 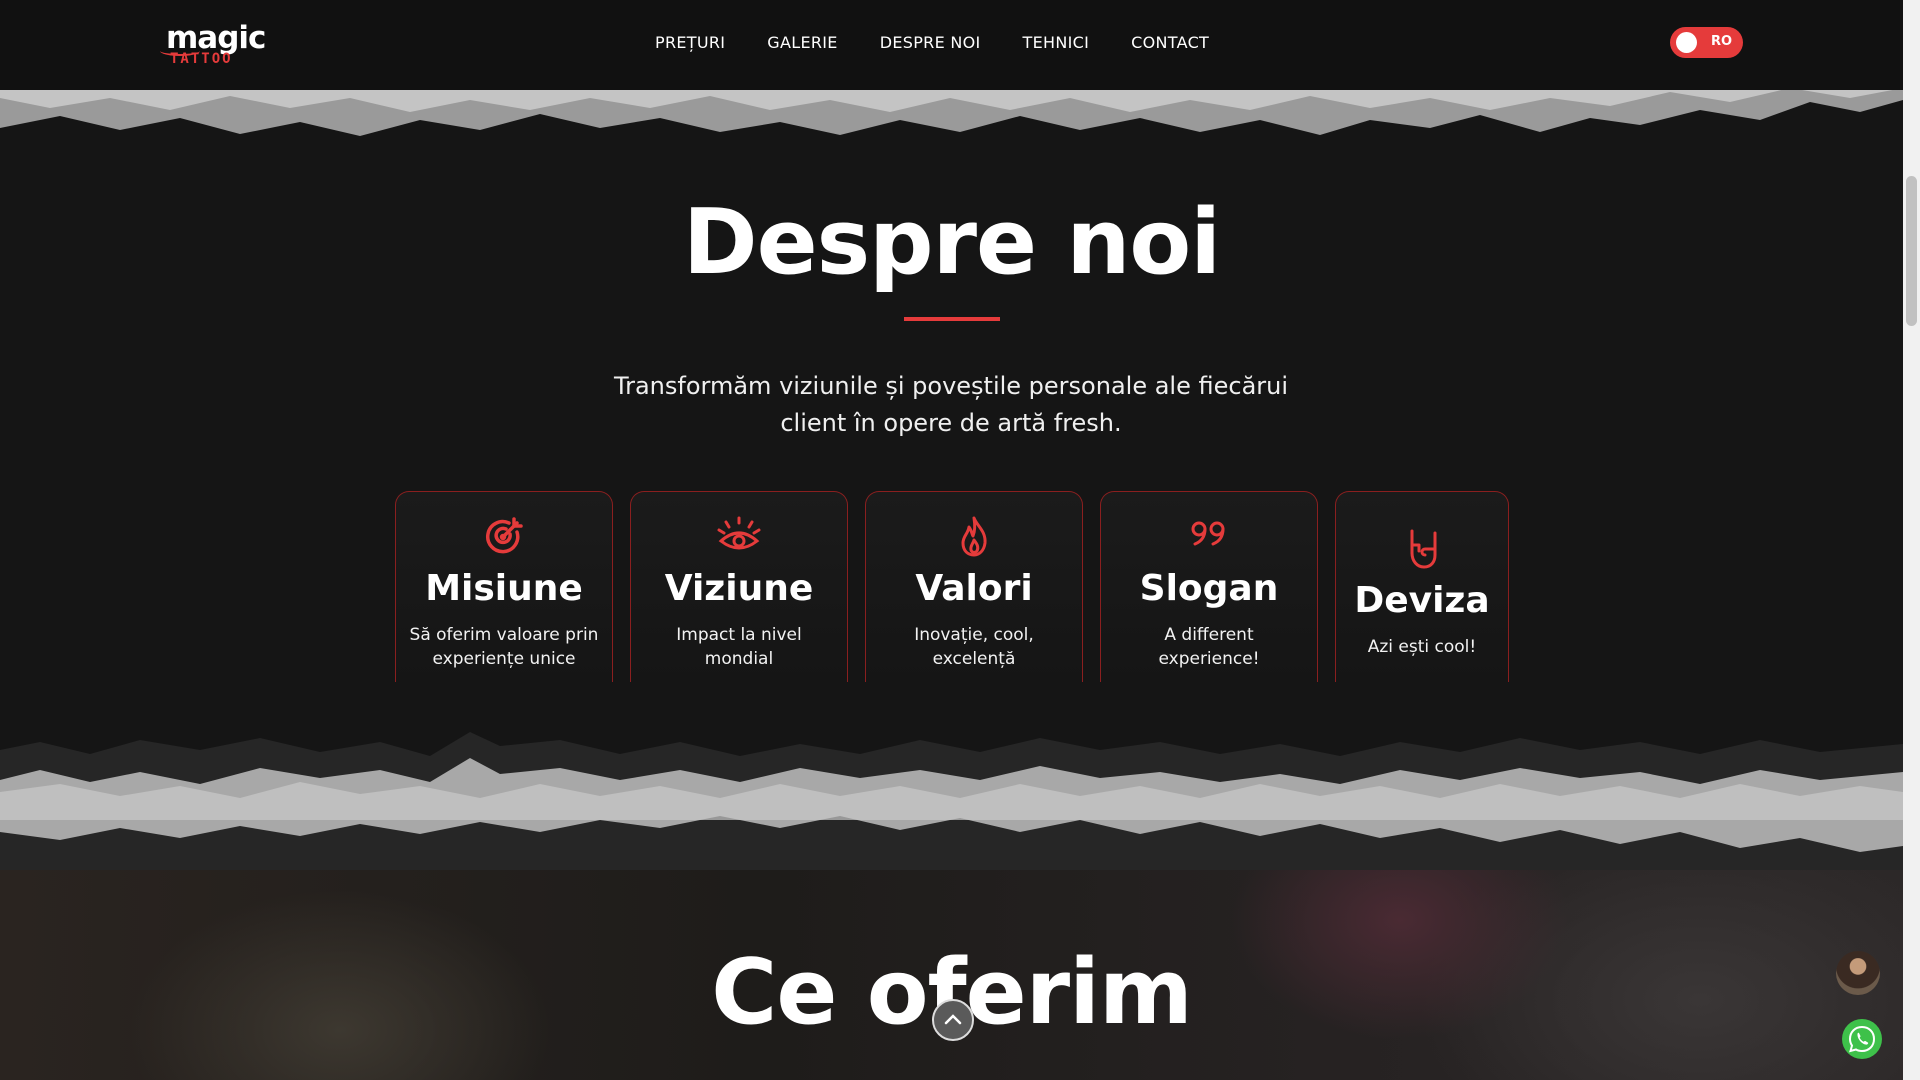 I want to click on card-text: Să oferim valoare prin experiențe unice, so click(x=504, y=647).